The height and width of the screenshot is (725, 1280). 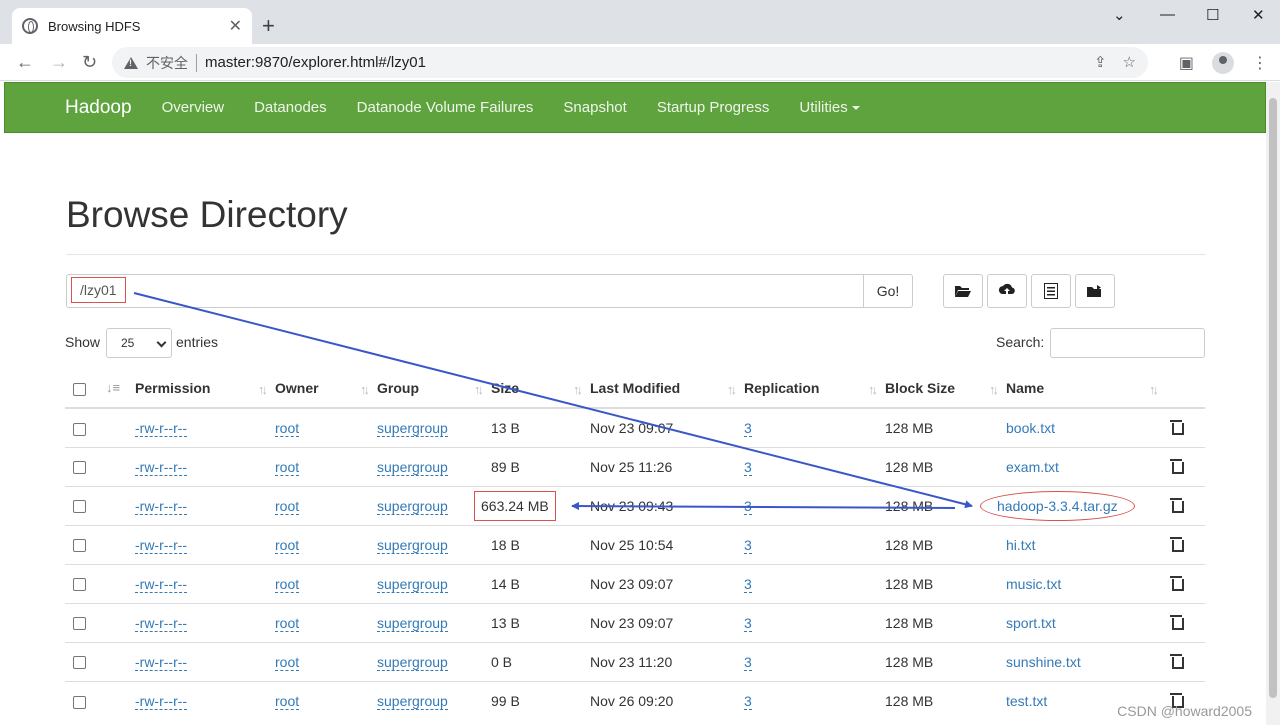 What do you see at coordinates (25, 62) in the screenshot?
I see `back-icon: ←` at bounding box center [25, 62].